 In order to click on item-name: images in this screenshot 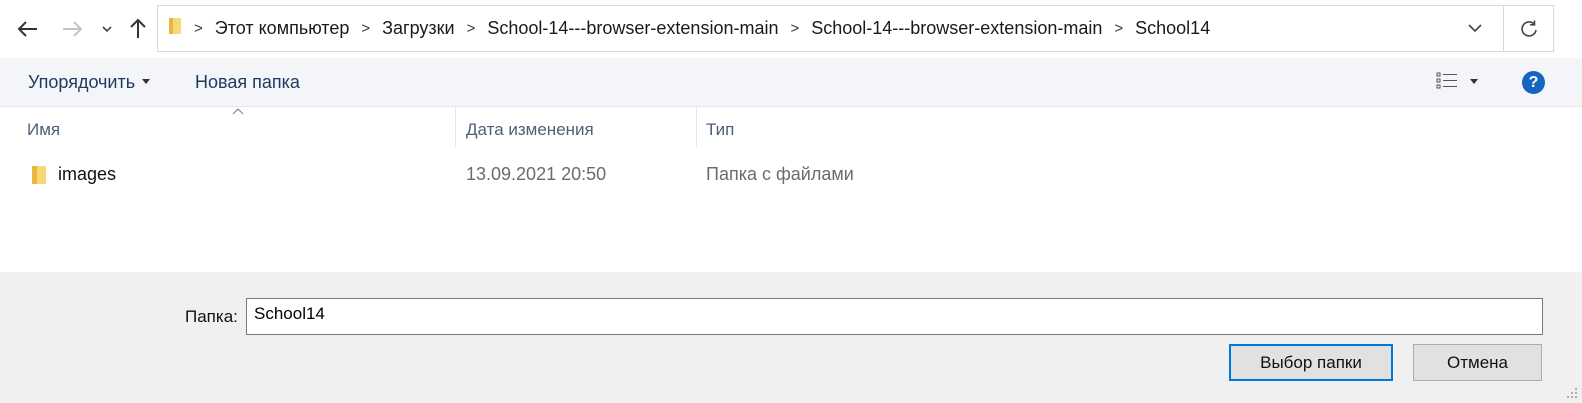, I will do `click(87, 174)`.